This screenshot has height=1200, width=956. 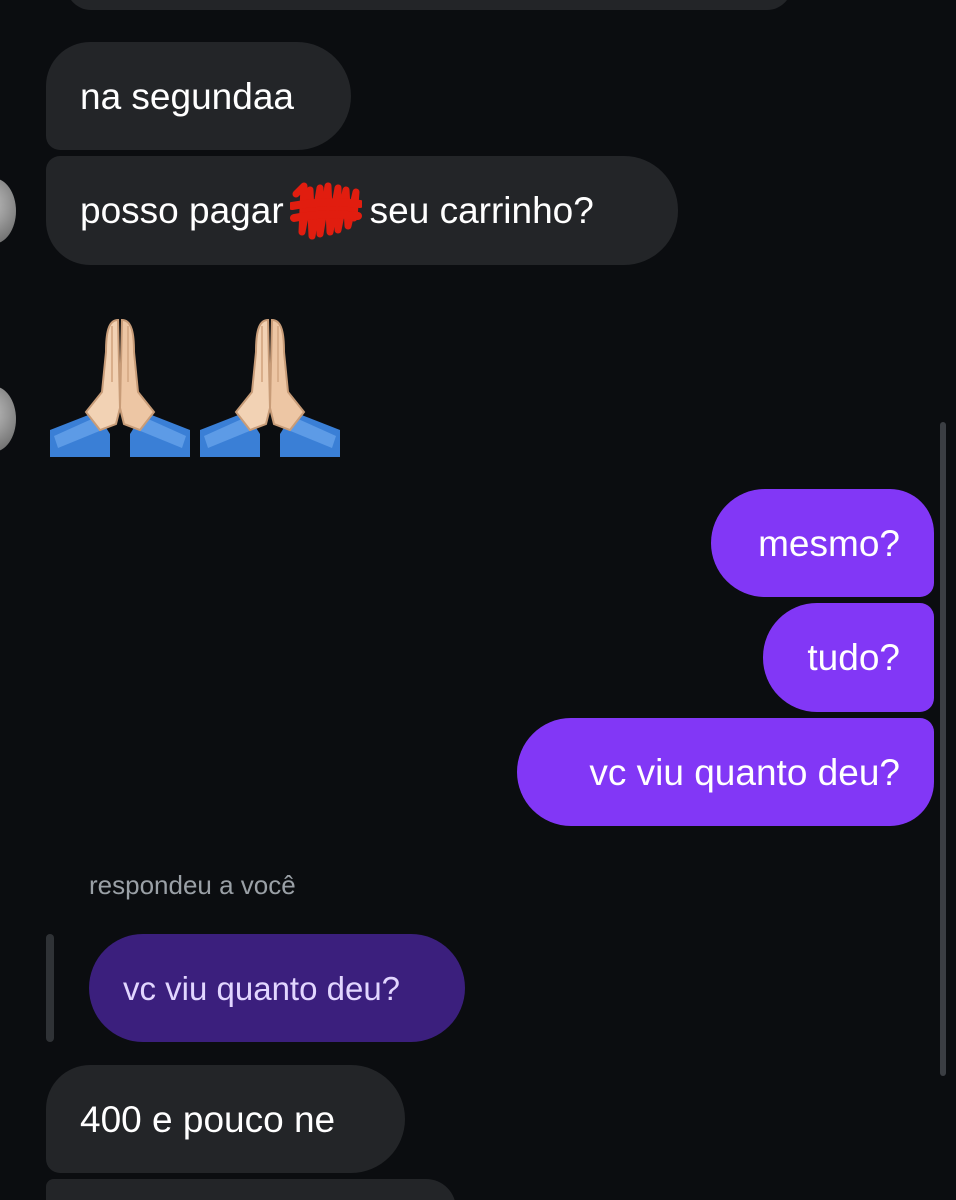 I want to click on reply-label: respondeu a você, so click(x=192, y=885).